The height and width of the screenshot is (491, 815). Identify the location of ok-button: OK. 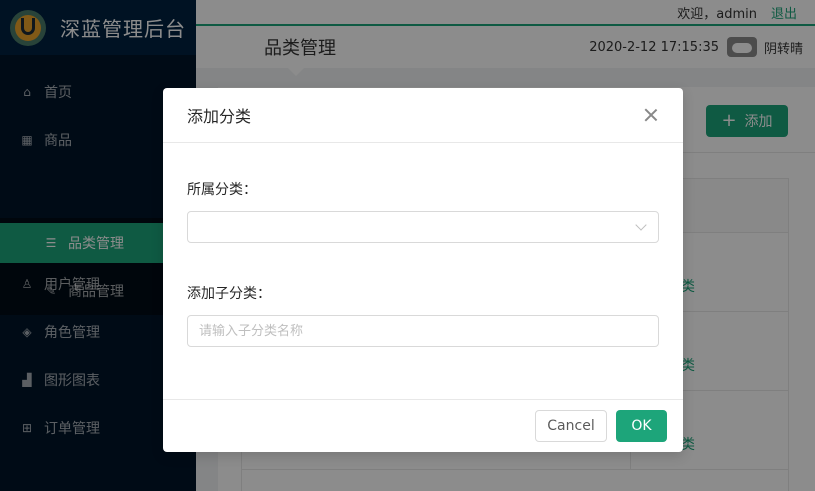
(641, 426).